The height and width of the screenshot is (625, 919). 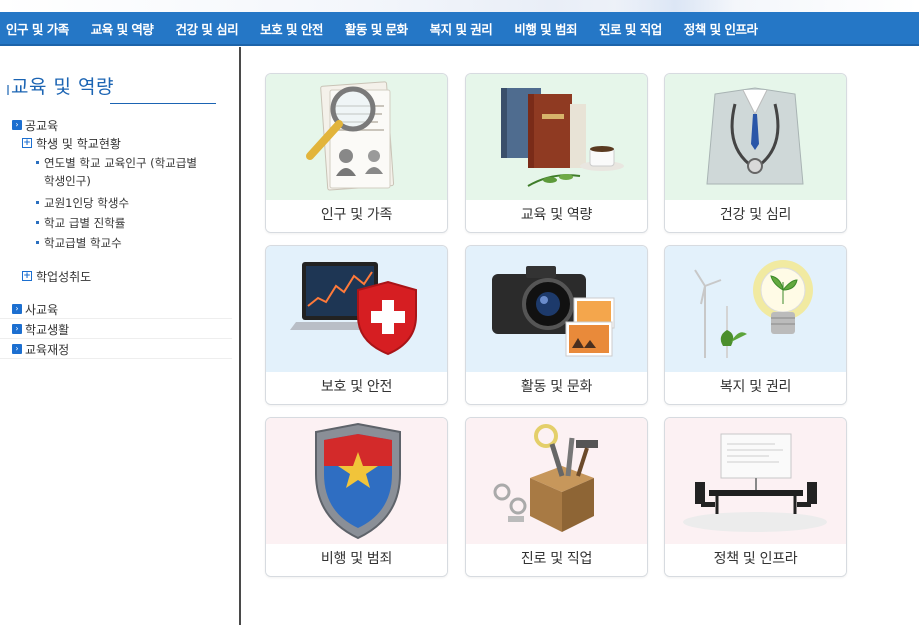 What do you see at coordinates (459, 6) in the screenshot?
I see `top-banner-strip` at bounding box center [459, 6].